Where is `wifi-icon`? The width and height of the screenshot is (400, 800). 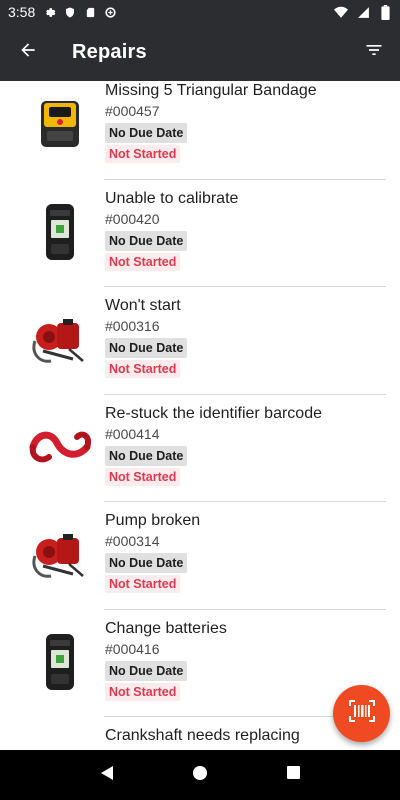 wifi-icon is located at coordinates (341, 12).